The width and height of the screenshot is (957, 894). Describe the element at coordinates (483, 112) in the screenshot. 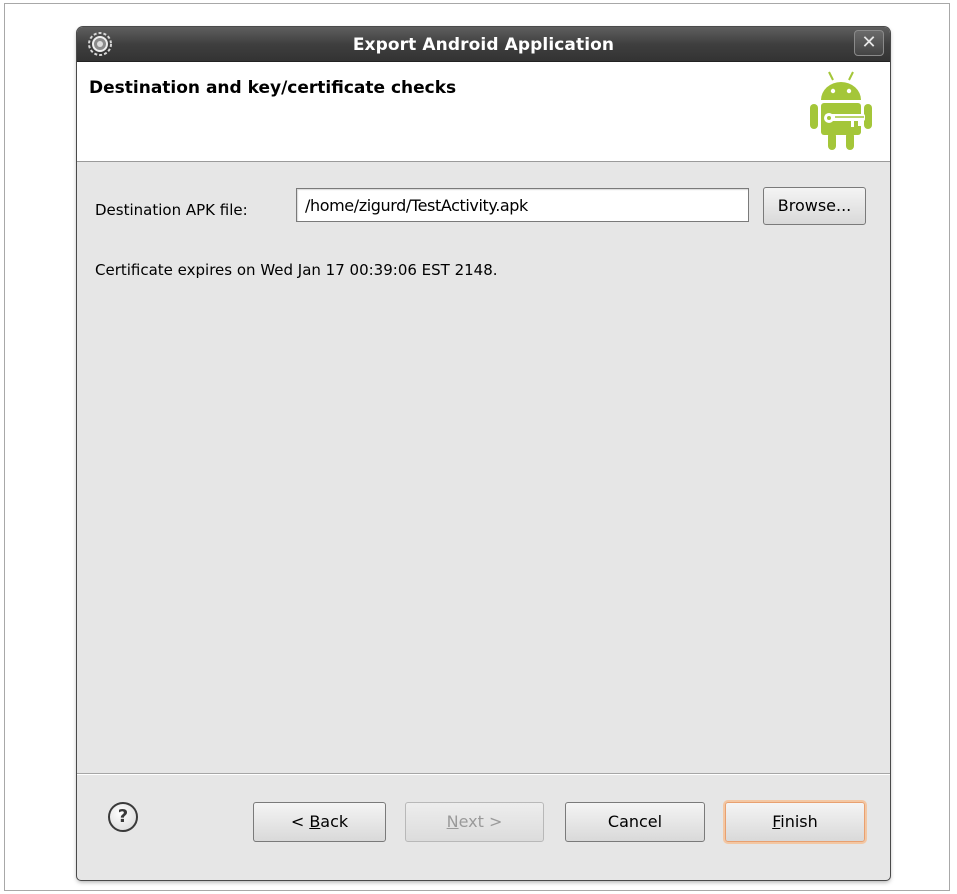

I see `wizard-header: Destination and key/certificate checks` at that location.